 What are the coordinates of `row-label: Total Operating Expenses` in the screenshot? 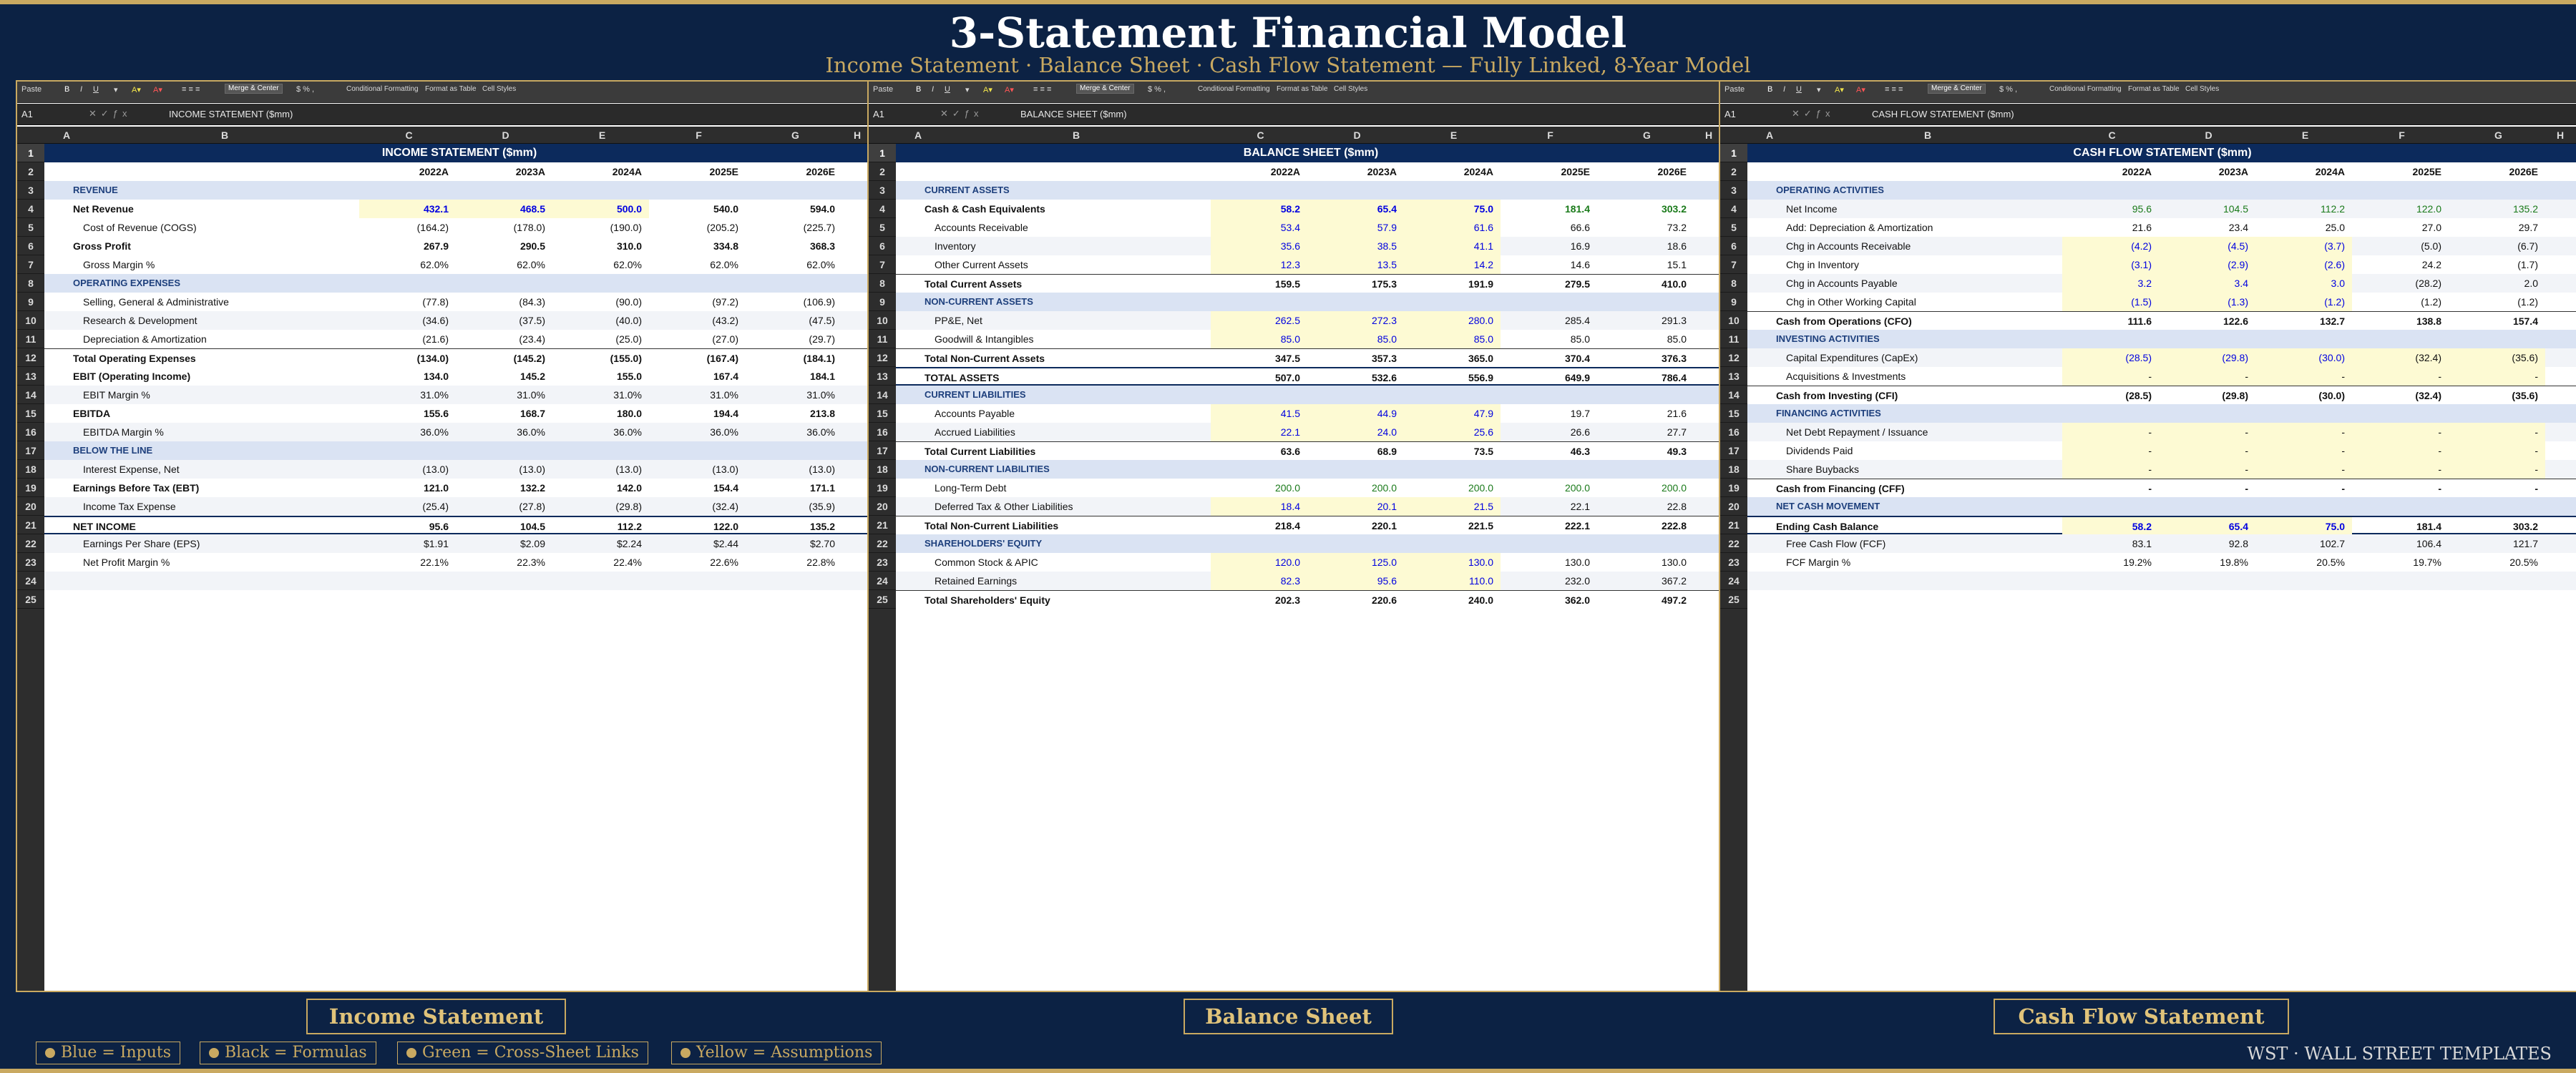 It's located at (230, 358).